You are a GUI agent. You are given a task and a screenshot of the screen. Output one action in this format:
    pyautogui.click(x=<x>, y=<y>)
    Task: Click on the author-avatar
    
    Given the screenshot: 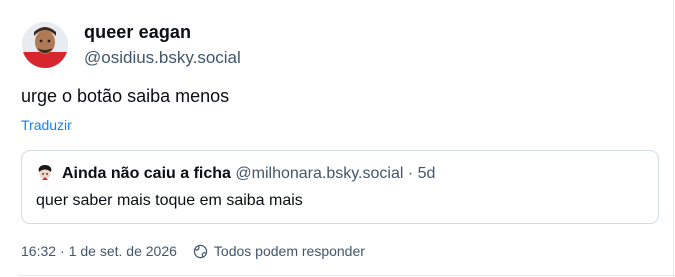 What is the action you would take?
    pyautogui.click(x=45, y=45)
    